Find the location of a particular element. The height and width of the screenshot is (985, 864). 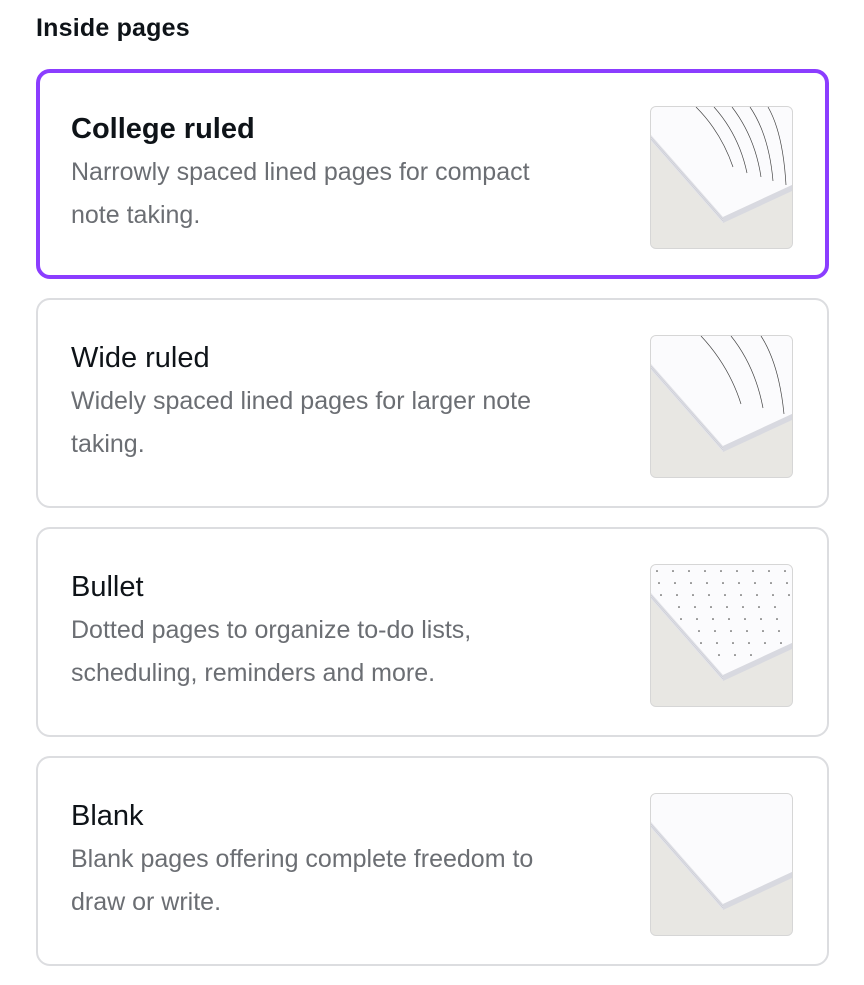

option-title: Blank is located at coordinates (107, 816).